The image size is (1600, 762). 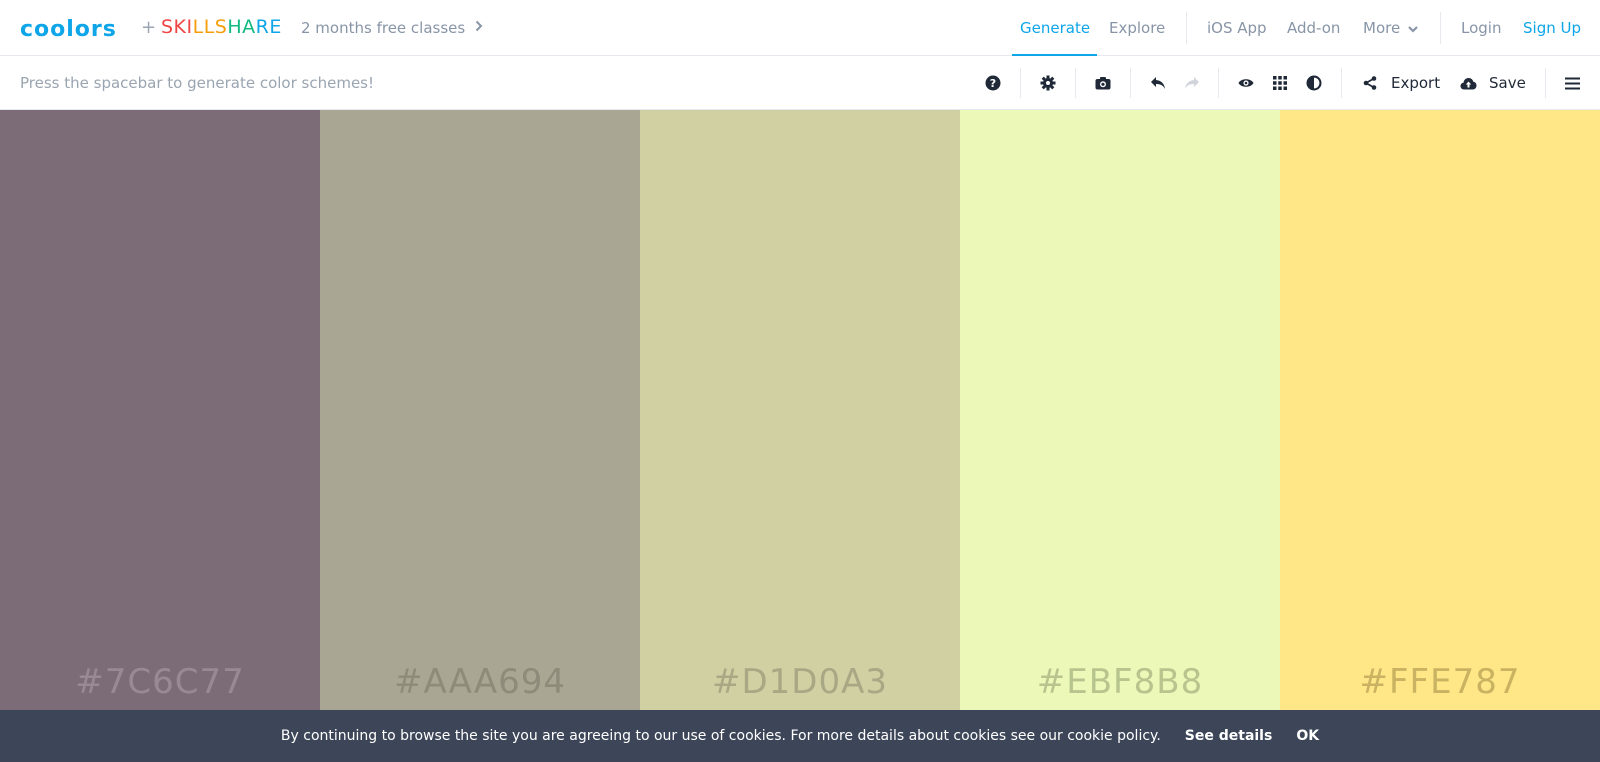 What do you see at coordinates (160, 682) in the screenshot?
I see `swatch-hex-code: #7C6C77` at bounding box center [160, 682].